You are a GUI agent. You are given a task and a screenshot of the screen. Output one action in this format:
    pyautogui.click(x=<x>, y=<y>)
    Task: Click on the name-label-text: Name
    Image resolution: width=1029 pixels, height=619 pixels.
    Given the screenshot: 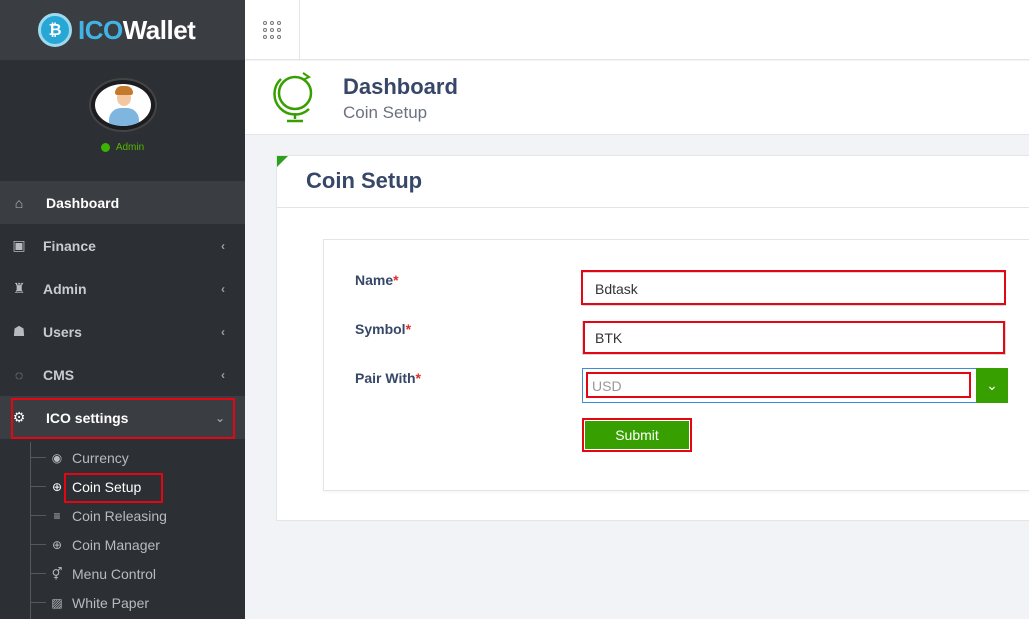 What is the action you would take?
    pyautogui.click(x=374, y=280)
    